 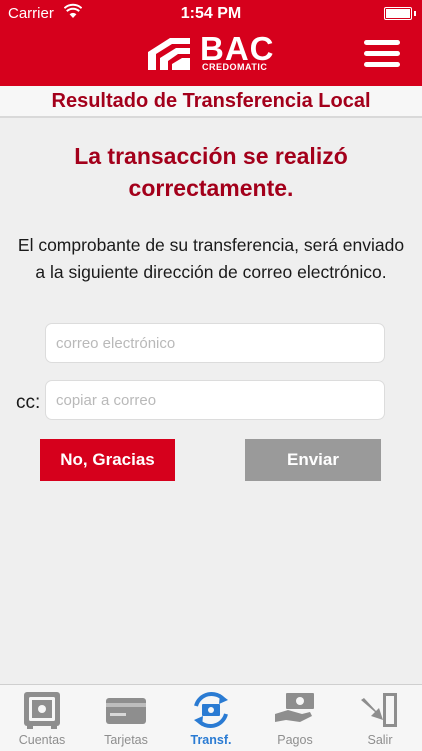 What do you see at coordinates (295, 740) in the screenshot?
I see `tab-label: Pagos` at bounding box center [295, 740].